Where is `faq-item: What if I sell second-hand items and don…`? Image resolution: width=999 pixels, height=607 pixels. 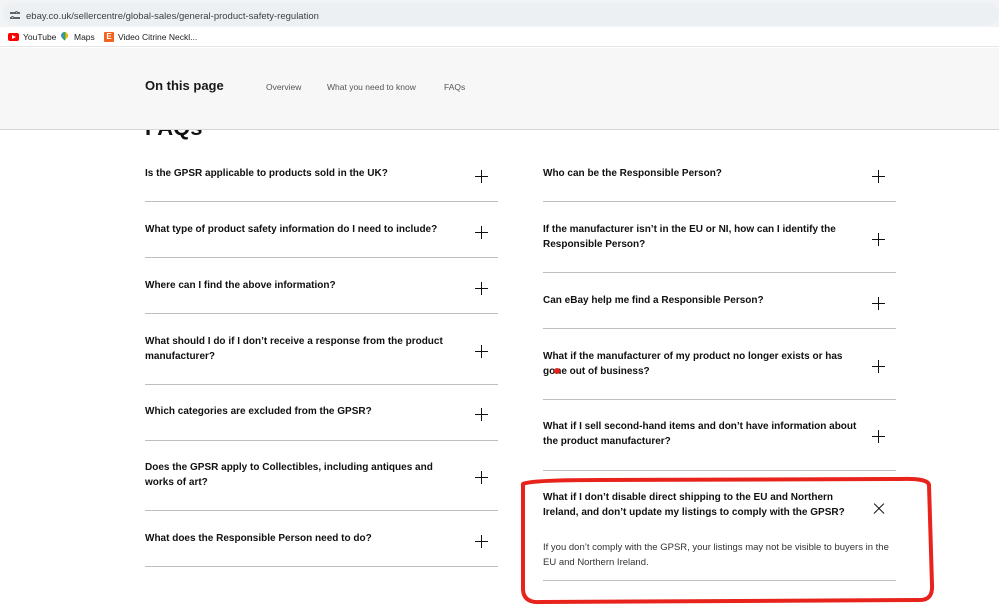
faq-item: What if I sell second-hand items and don… is located at coordinates (719, 435).